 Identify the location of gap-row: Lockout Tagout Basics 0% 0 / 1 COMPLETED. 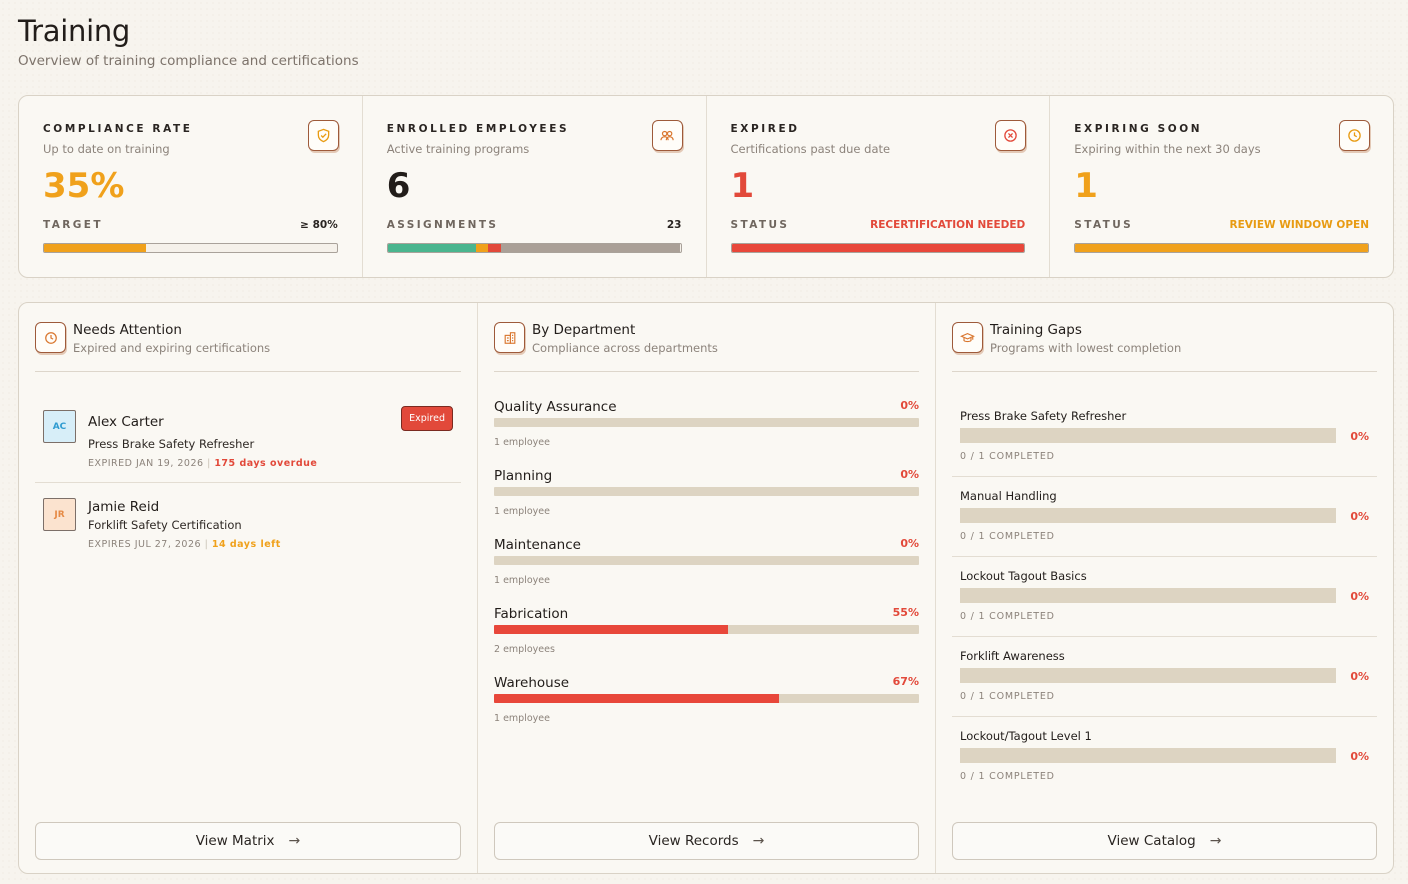
(1164, 597).